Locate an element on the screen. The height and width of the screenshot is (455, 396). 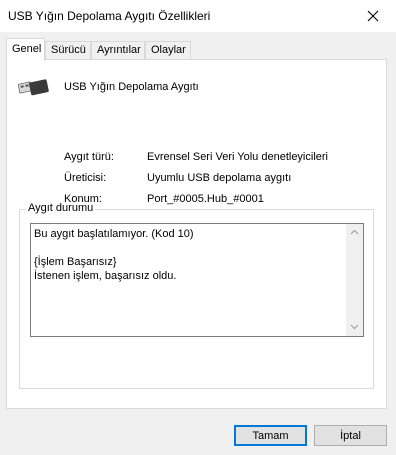
window-title: USB Yığın Depolama Aygıtı Özellikleri is located at coordinates (109, 16).